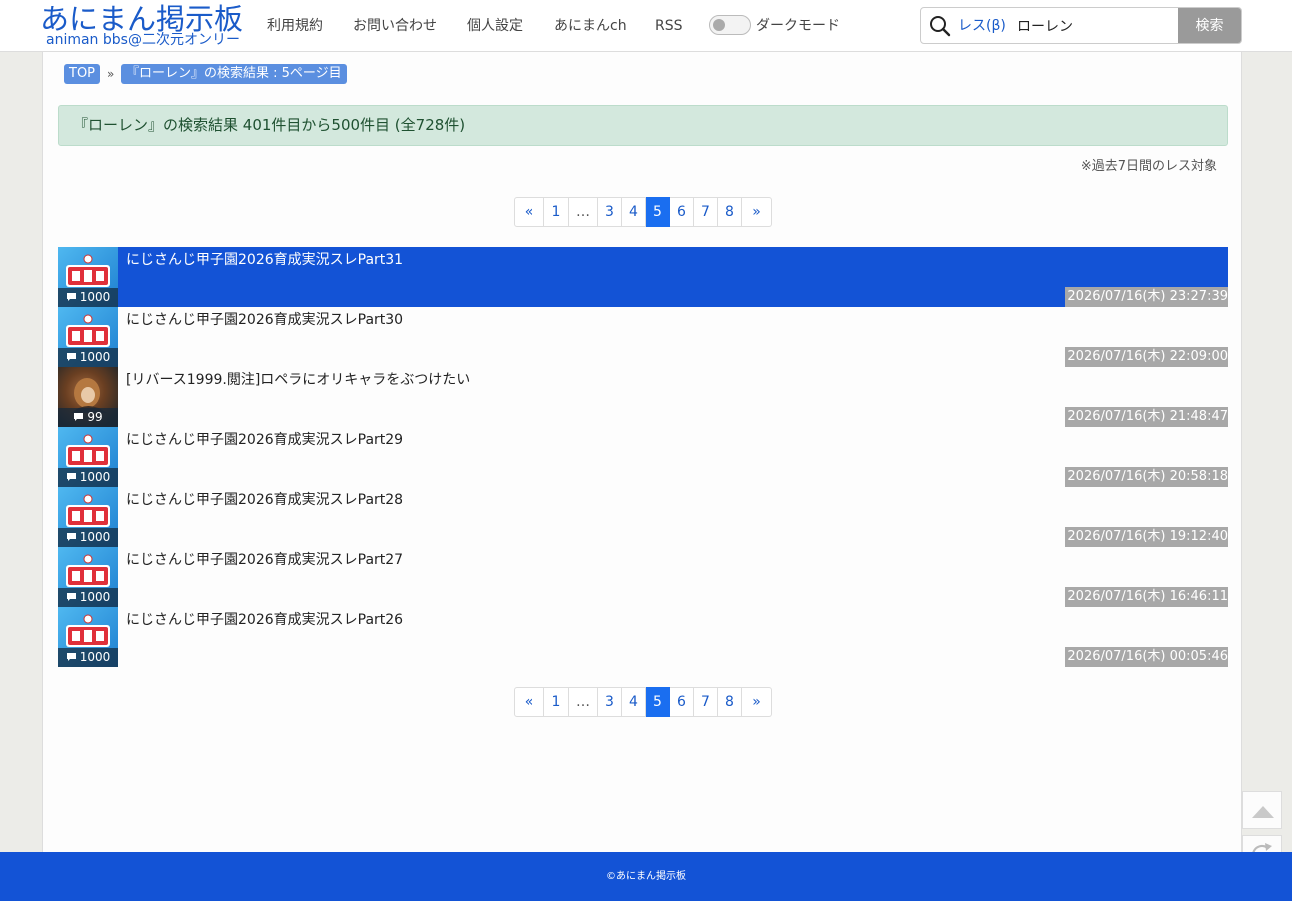  Describe the element at coordinates (395, 26) in the screenshot. I see `nav-contact: お問い合わせ` at that location.